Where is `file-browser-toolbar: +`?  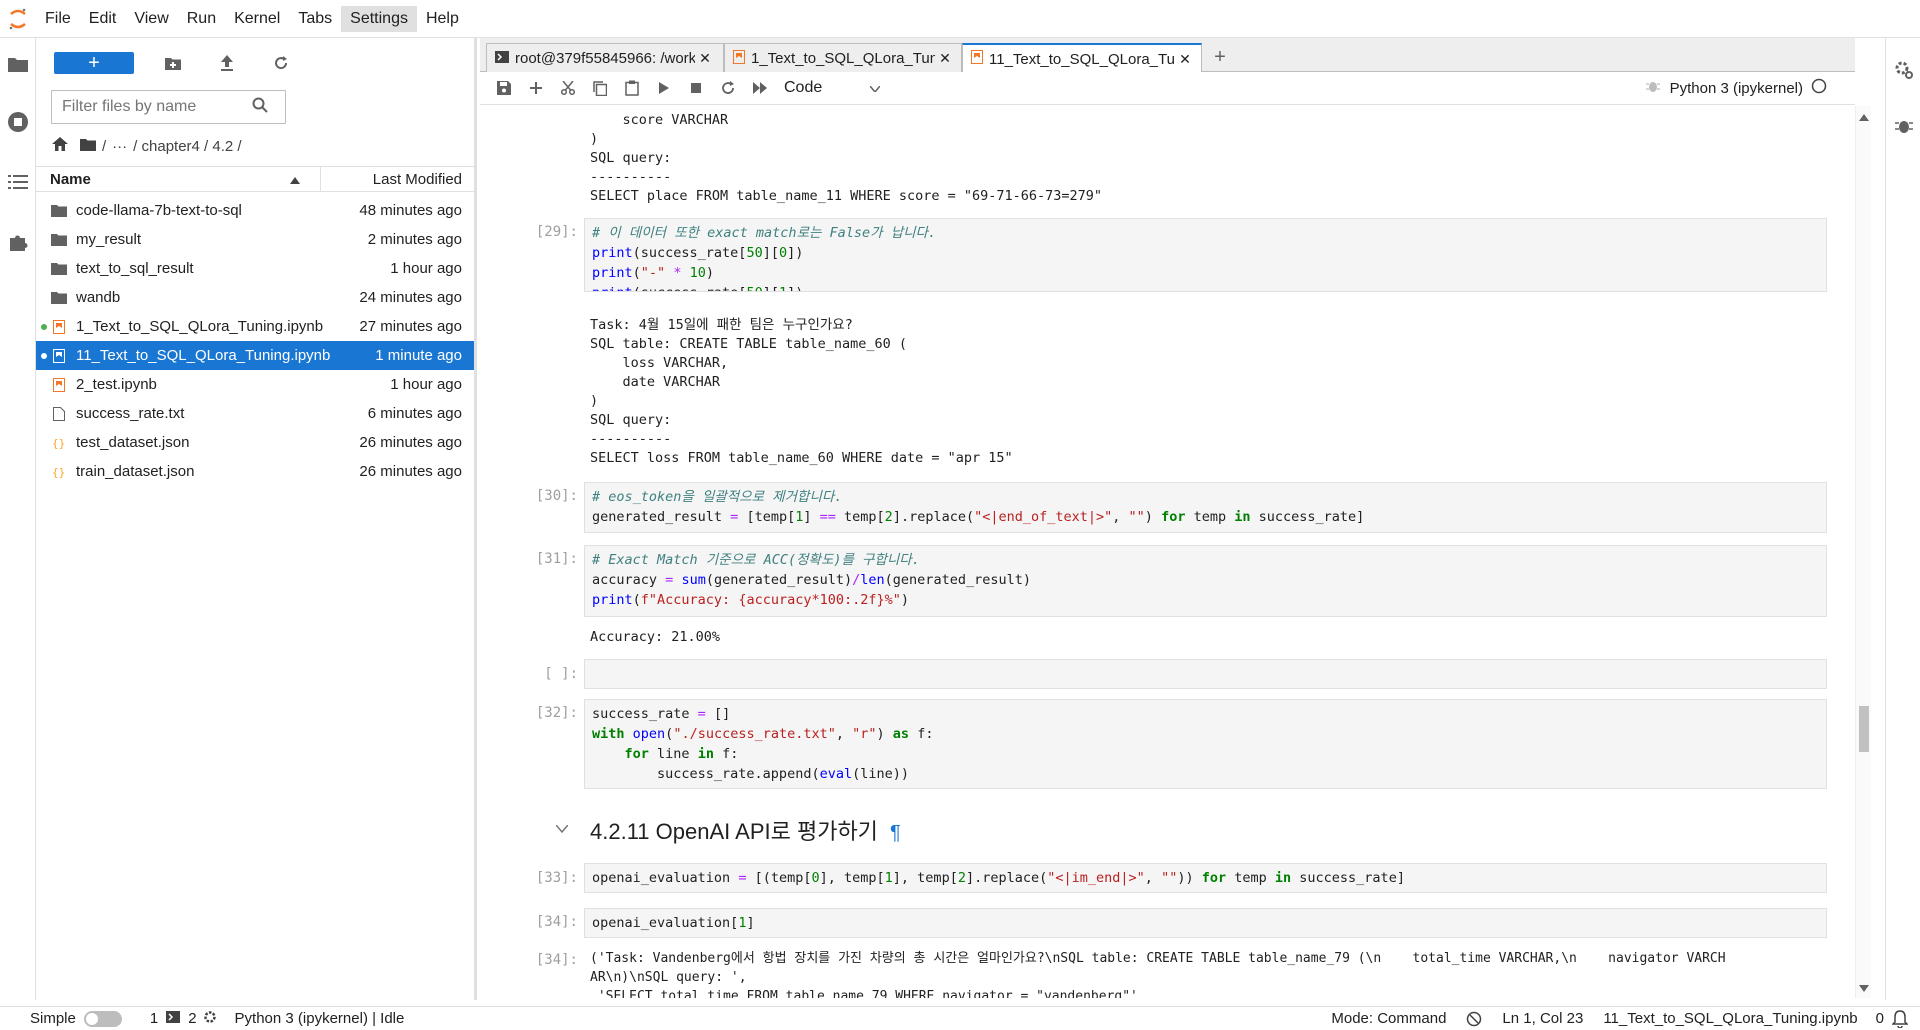
file-browser-toolbar: + is located at coordinates (175, 63).